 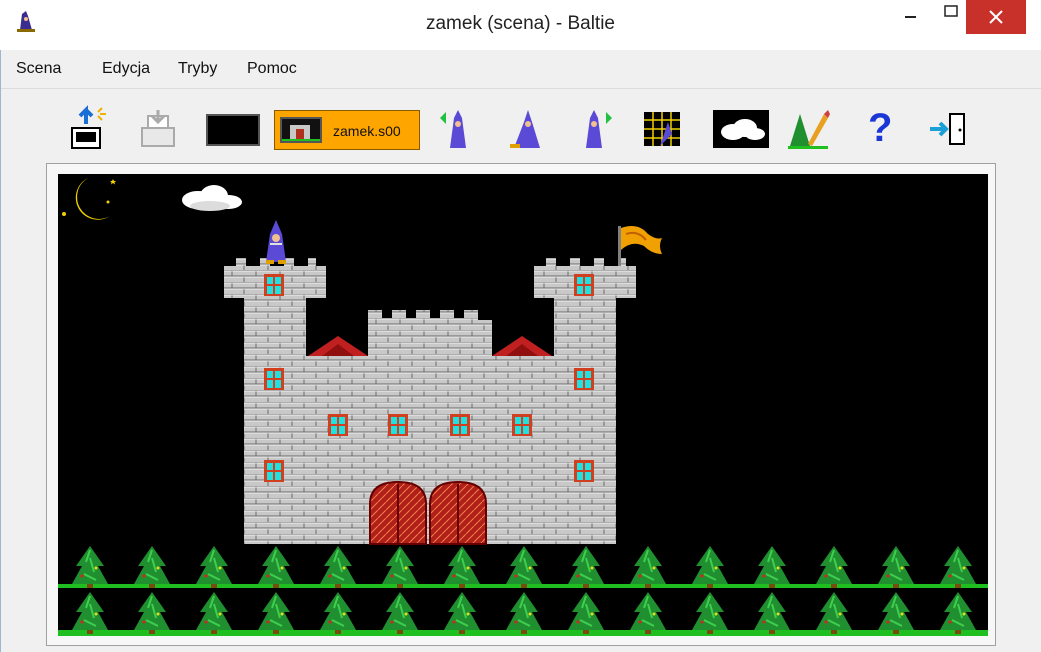 I want to click on tree-row-bottom, so click(x=524, y=613).